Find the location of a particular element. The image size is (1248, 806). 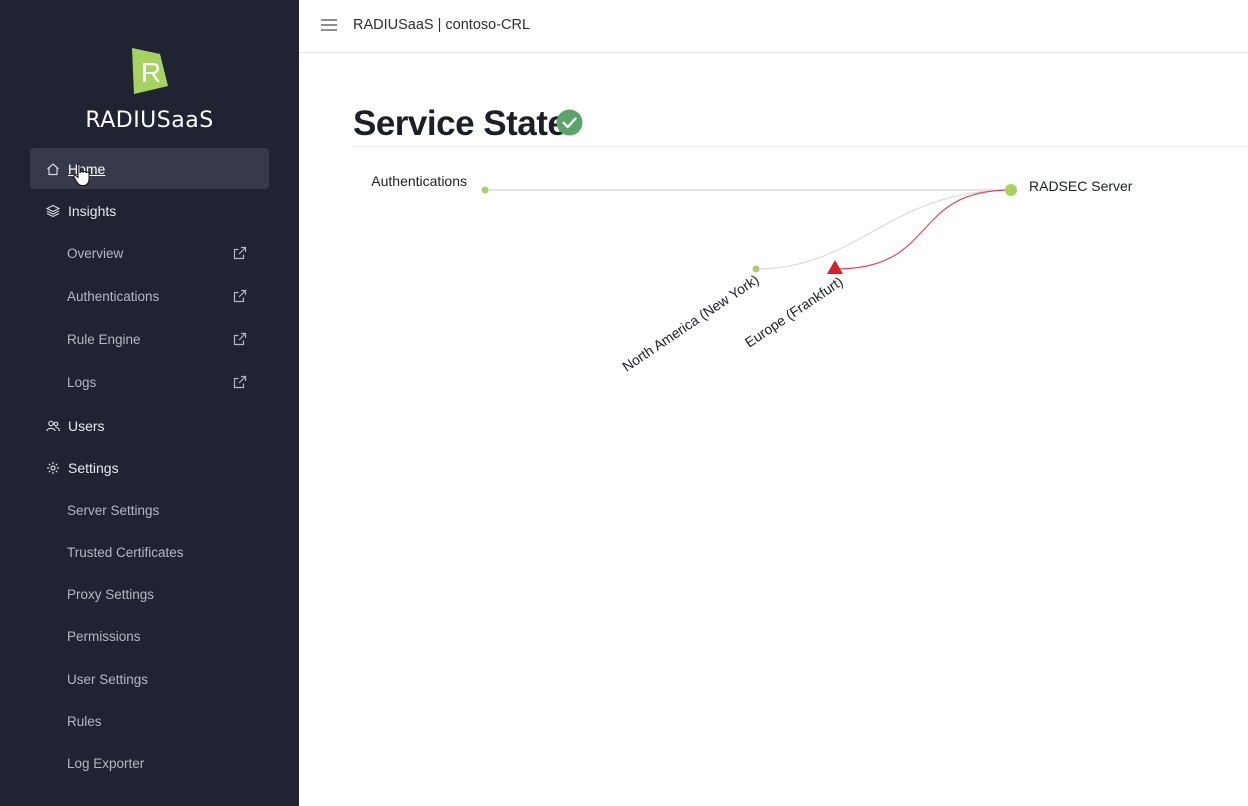

sub-logs: Logs is located at coordinates (162, 382).